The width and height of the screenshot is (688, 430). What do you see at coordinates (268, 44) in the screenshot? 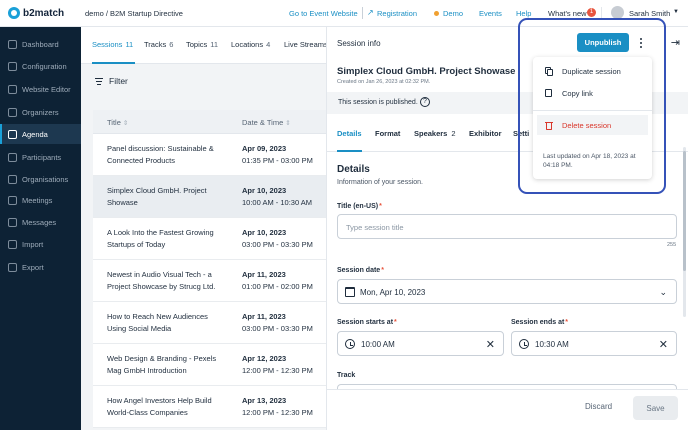
I see `tab-count: 4` at bounding box center [268, 44].